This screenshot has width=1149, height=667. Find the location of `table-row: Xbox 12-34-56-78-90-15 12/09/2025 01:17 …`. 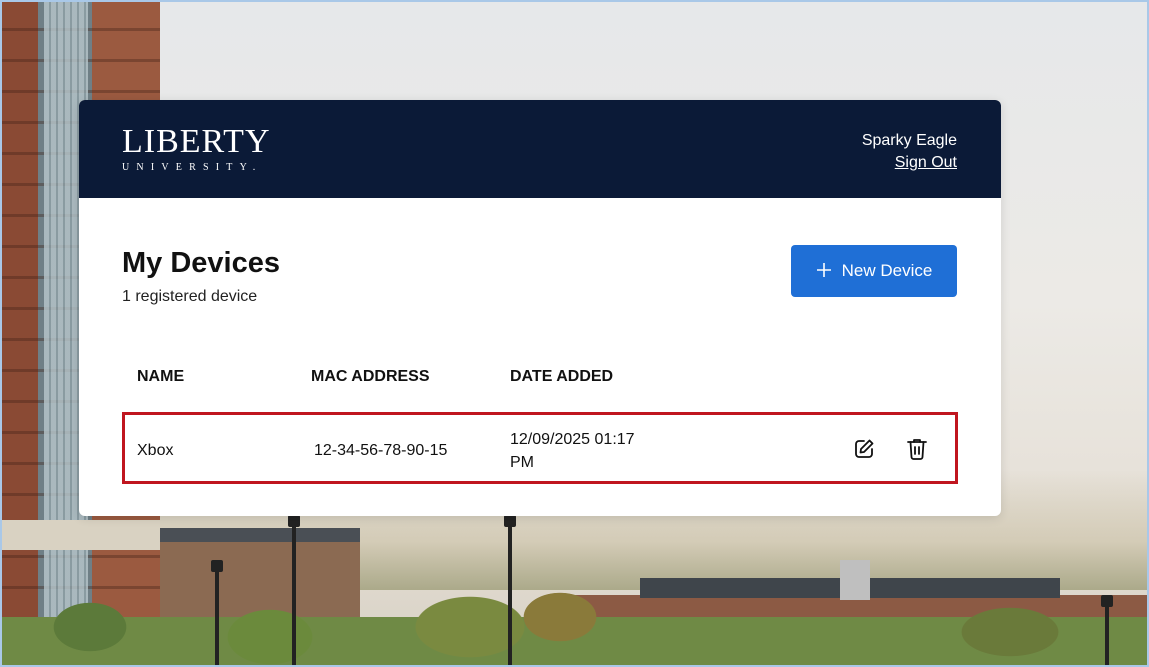

table-row: Xbox 12-34-56-78-90-15 12/09/2025 01:17 … is located at coordinates (540, 448).